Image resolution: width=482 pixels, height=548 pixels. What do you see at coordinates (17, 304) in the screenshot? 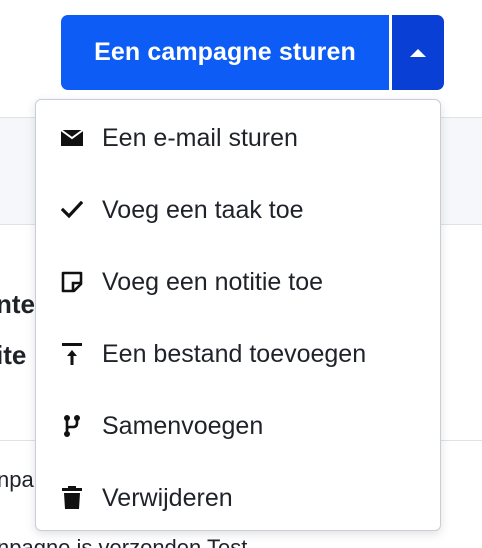
I see `background-heading-line1: nte` at bounding box center [17, 304].